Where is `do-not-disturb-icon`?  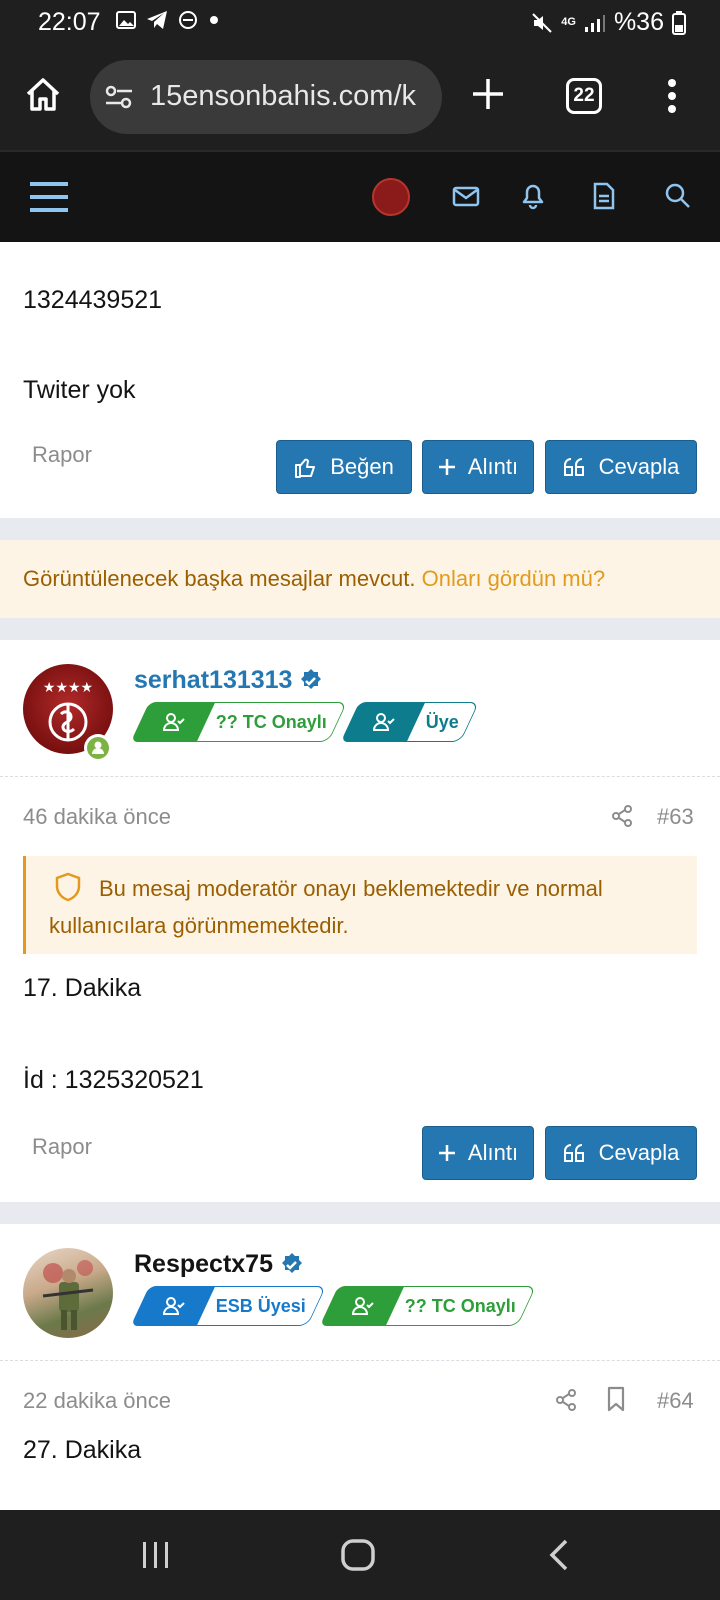 do-not-disturb-icon is located at coordinates (188, 20).